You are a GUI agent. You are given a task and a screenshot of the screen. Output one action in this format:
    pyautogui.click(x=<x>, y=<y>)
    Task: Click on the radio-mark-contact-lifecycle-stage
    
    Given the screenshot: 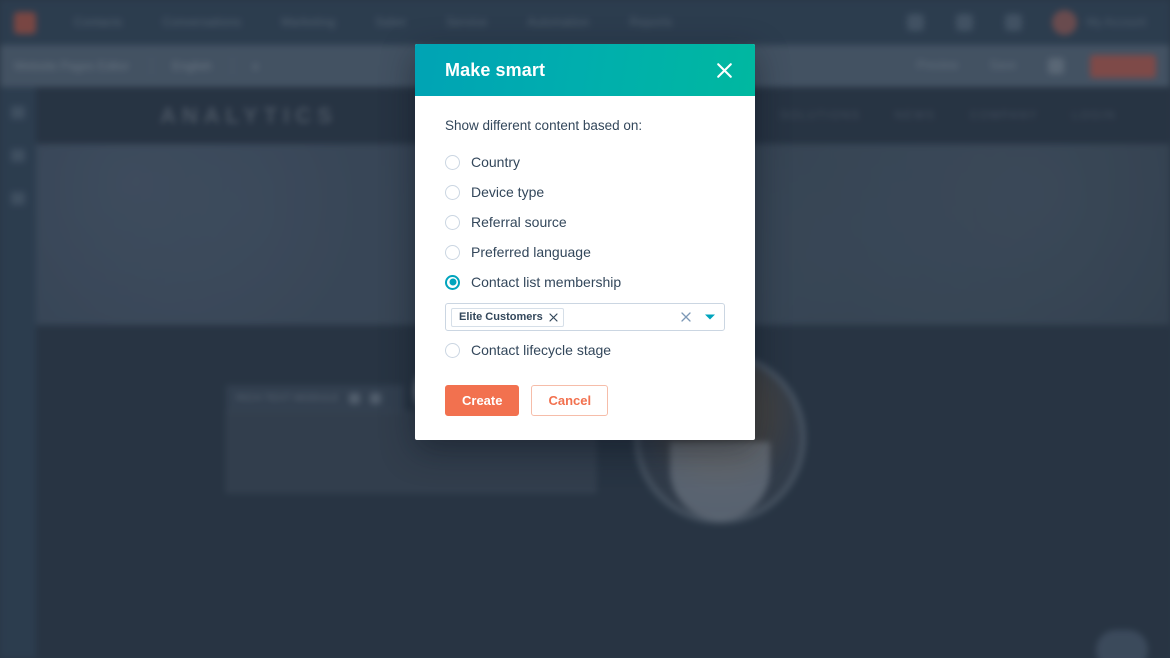 What is the action you would take?
    pyautogui.click(x=452, y=350)
    